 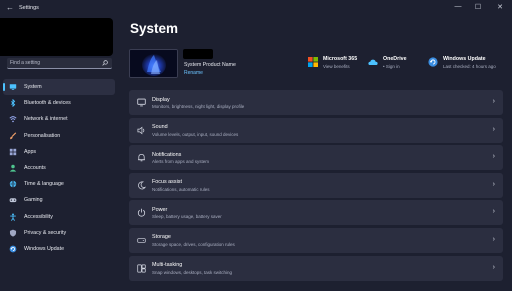 What do you see at coordinates (141, 268) in the screenshot?
I see `multitask-icon` at bounding box center [141, 268].